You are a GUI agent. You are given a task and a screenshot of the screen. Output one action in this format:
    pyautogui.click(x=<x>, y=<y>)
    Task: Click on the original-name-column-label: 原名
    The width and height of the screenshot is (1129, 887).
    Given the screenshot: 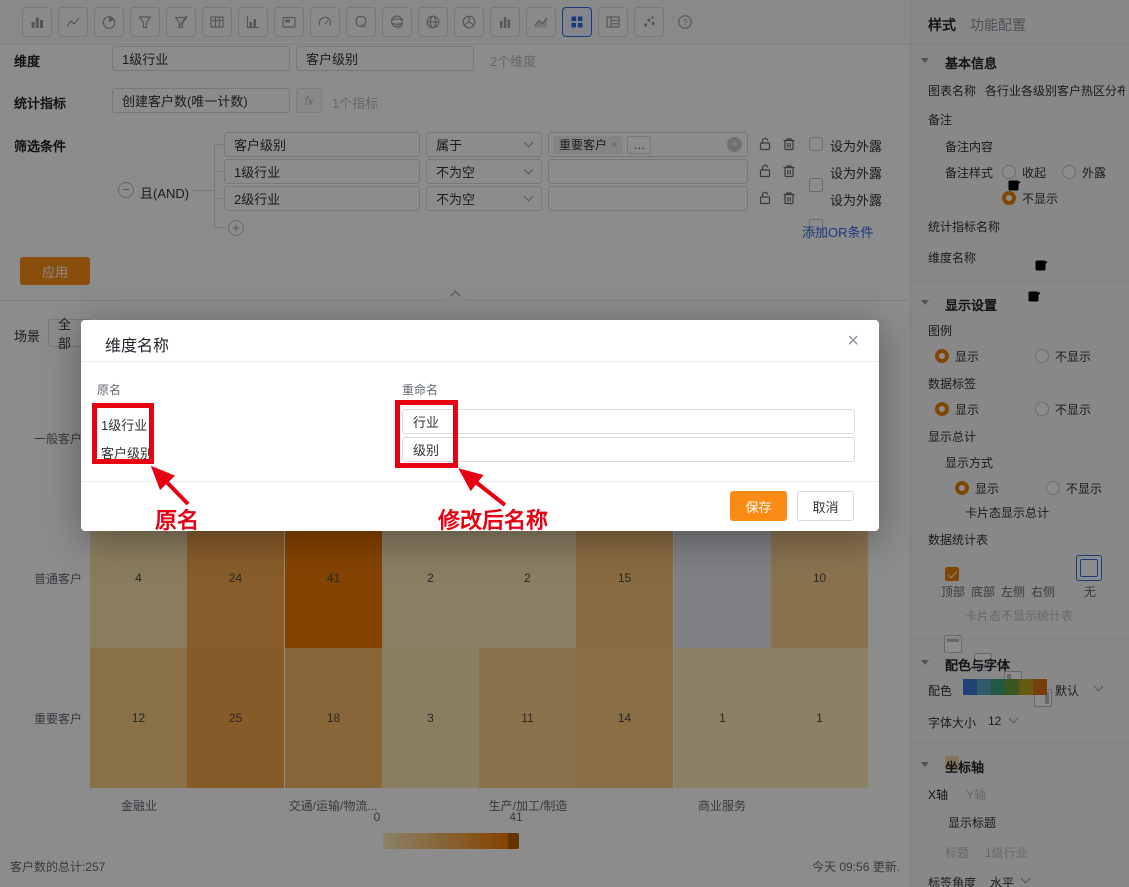 What is the action you would take?
    pyautogui.click(x=109, y=390)
    